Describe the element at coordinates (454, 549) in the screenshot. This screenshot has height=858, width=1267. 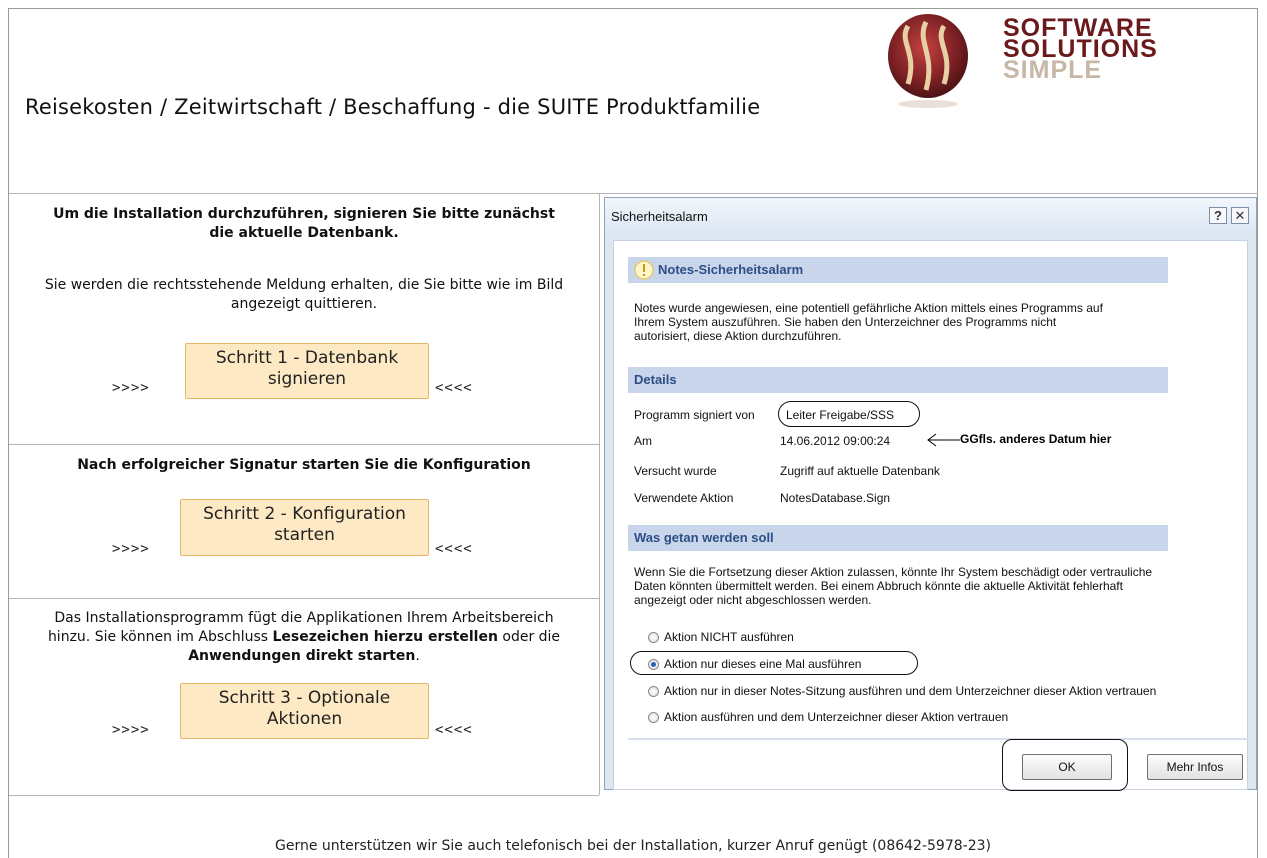
I see `arrows-right-2: <<<<` at that location.